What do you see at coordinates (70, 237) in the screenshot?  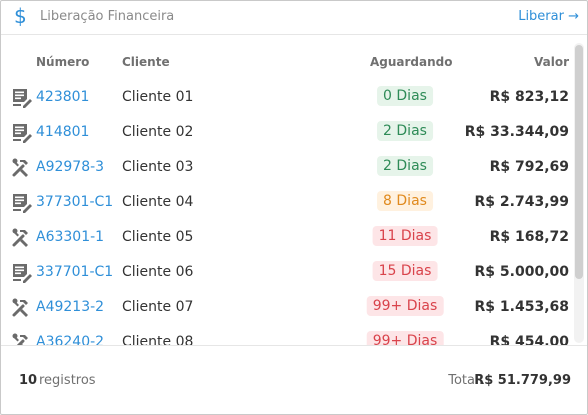 I see `order-number-link: A63301-1` at bounding box center [70, 237].